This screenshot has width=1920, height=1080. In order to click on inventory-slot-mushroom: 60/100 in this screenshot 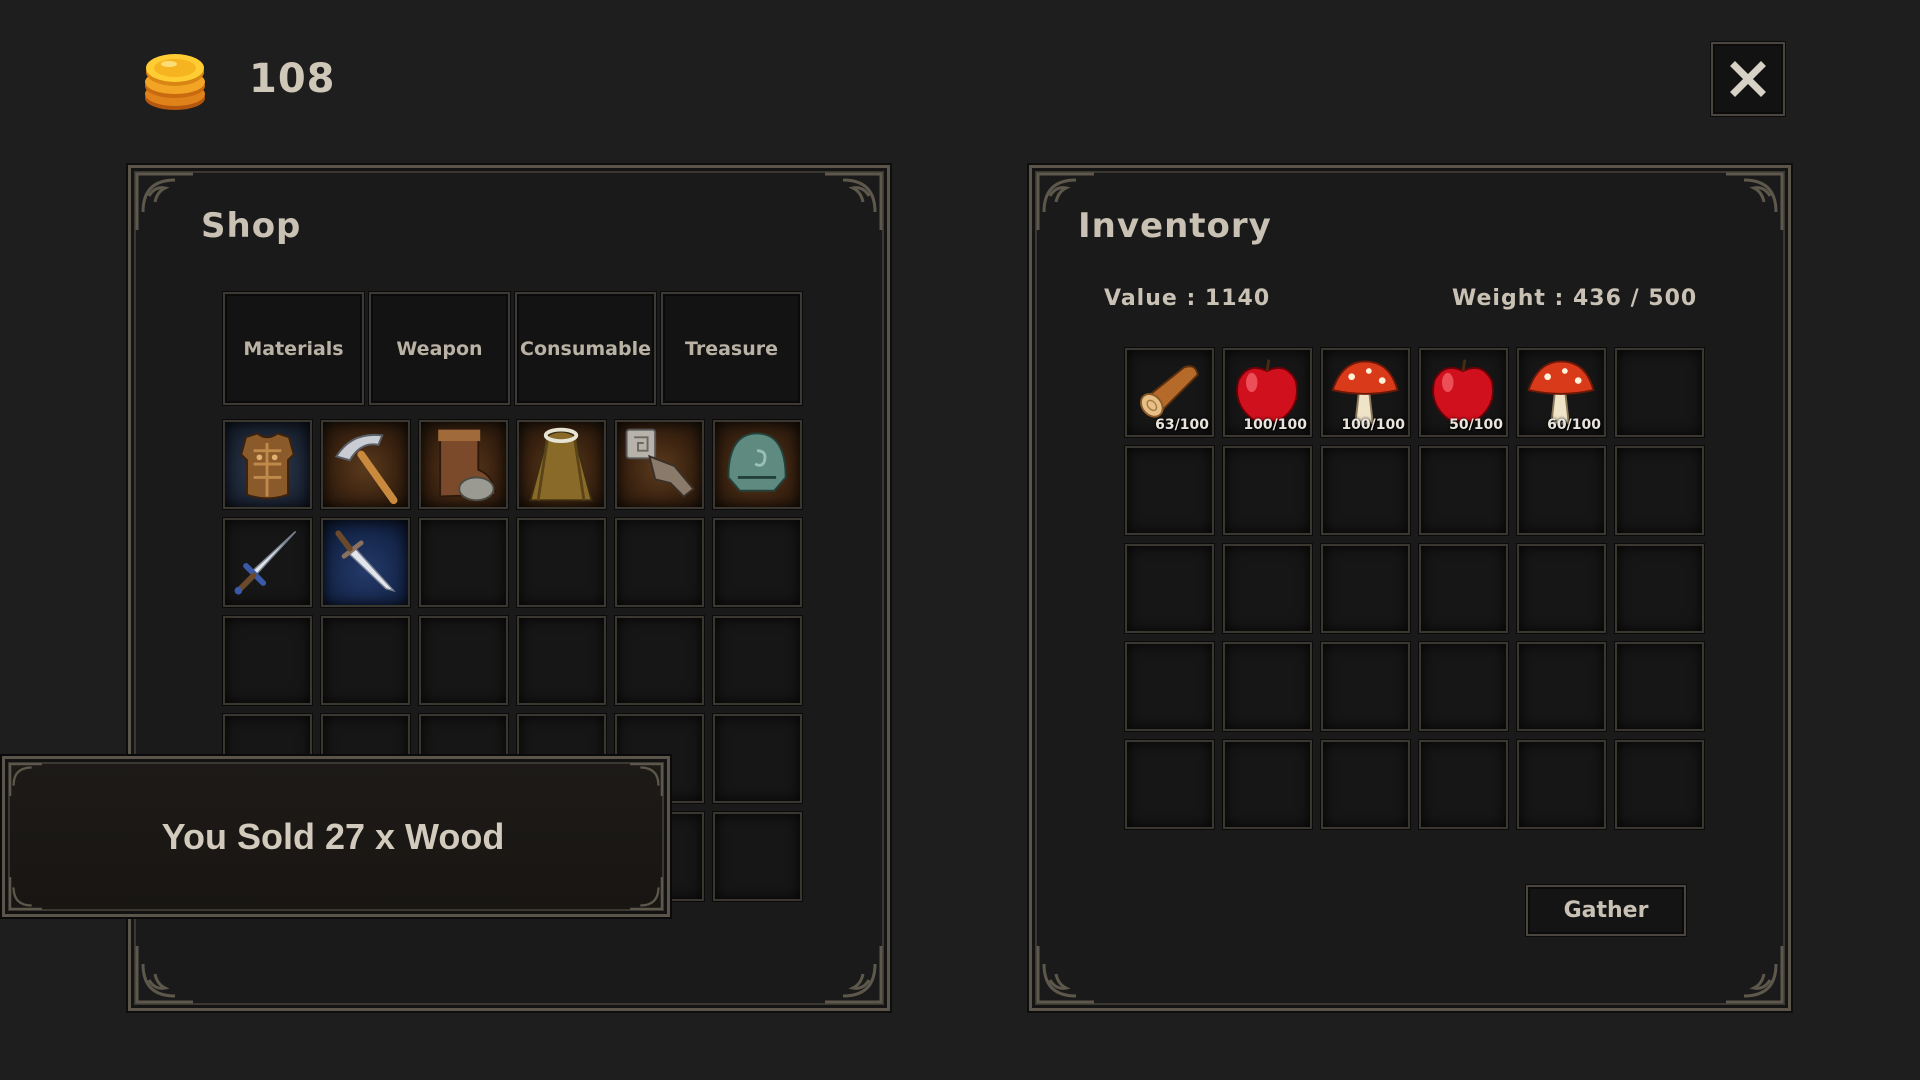, I will do `click(1561, 392)`.